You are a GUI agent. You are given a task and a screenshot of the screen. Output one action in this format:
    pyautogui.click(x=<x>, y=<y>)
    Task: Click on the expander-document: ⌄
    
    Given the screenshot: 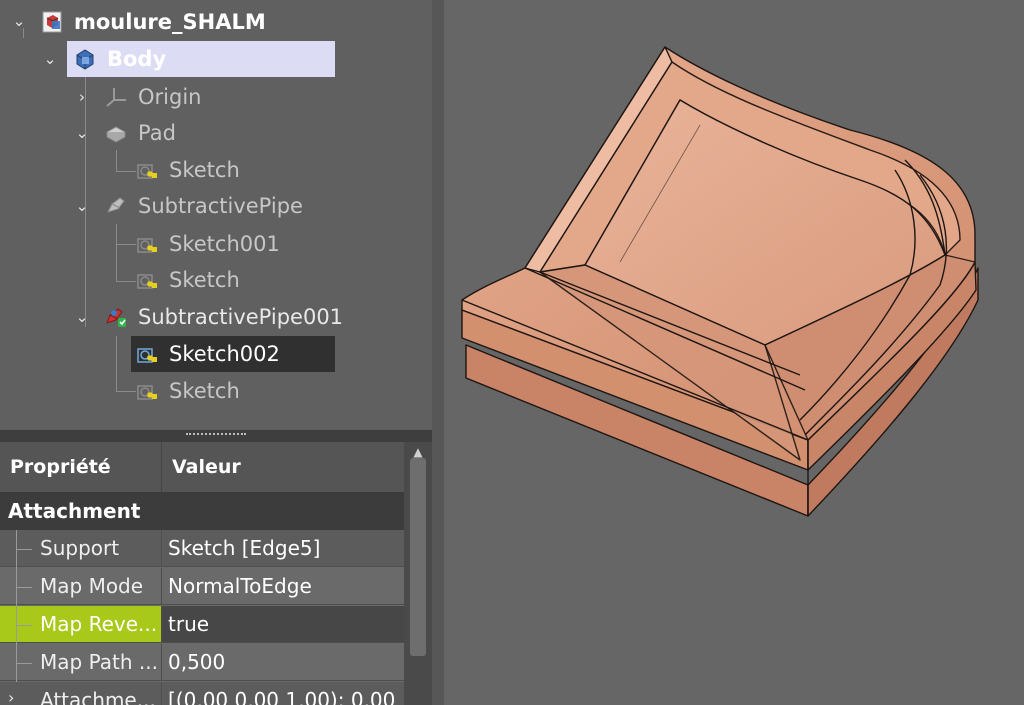 What is the action you would take?
    pyautogui.click(x=19, y=21)
    